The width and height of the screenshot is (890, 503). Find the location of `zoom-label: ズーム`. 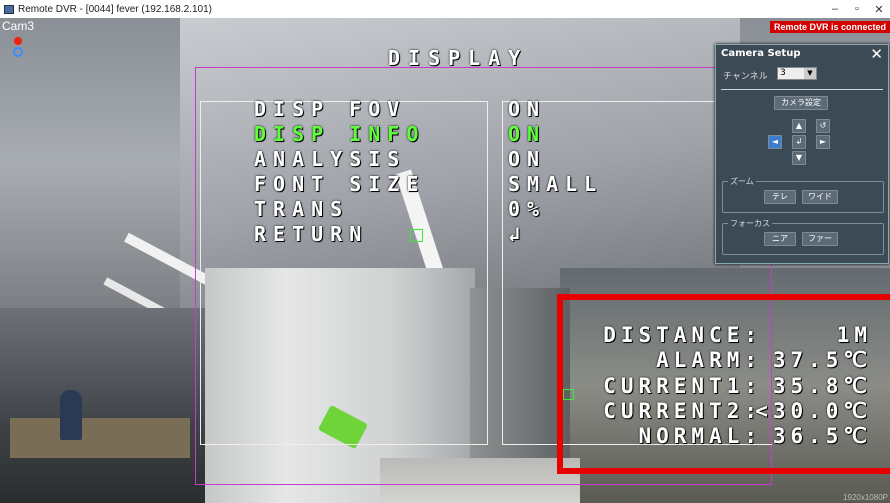

zoom-label: ズーム is located at coordinates (742, 181).